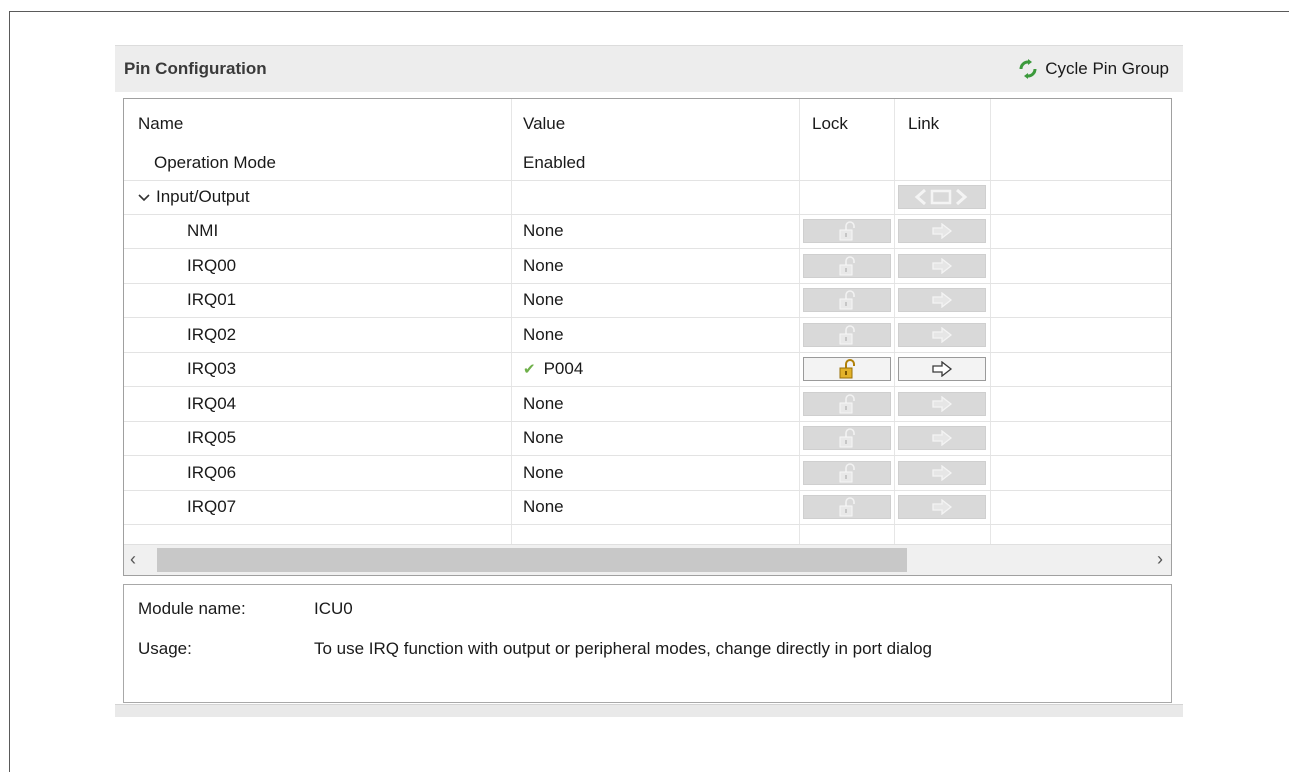  What do you see at coordinates (195, 68) in the screenshot?
I see `panel-title: Pin Configuration` at bounding box center [195, 68].